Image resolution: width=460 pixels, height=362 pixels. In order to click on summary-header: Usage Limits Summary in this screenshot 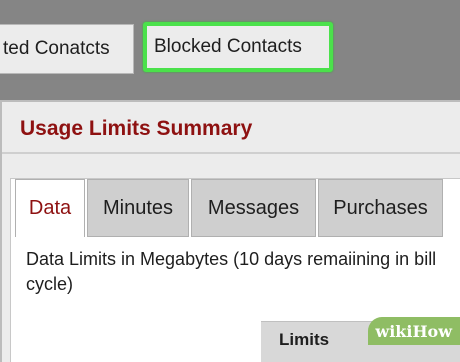, I will do `click(231, 128)`.